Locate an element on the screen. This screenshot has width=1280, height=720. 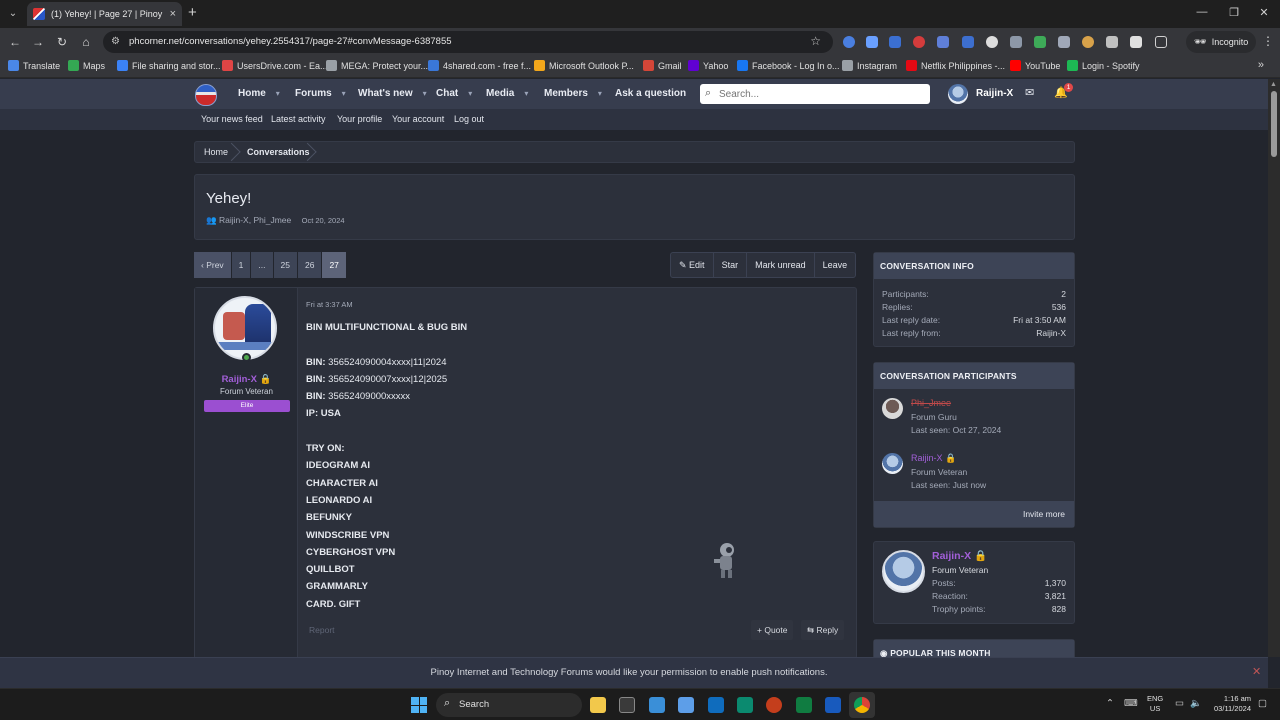
invite-more-button: Invite more is located at coordinates (974, 514).